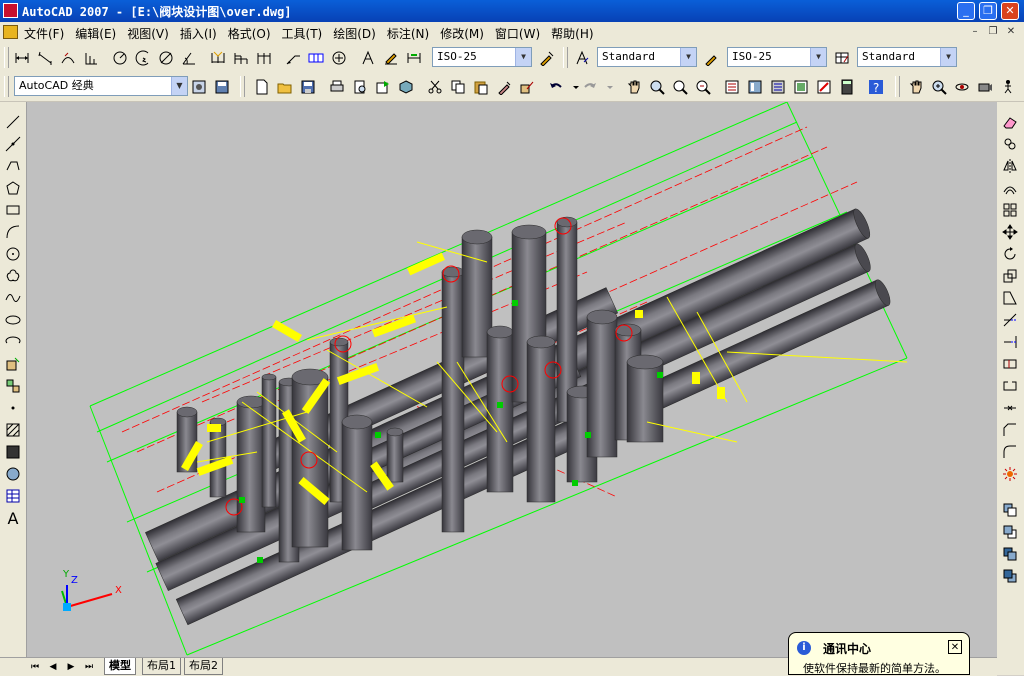 This screenshot has width=1024, height=676. I want to click on workspace-settings-icon, so click(199, 86).